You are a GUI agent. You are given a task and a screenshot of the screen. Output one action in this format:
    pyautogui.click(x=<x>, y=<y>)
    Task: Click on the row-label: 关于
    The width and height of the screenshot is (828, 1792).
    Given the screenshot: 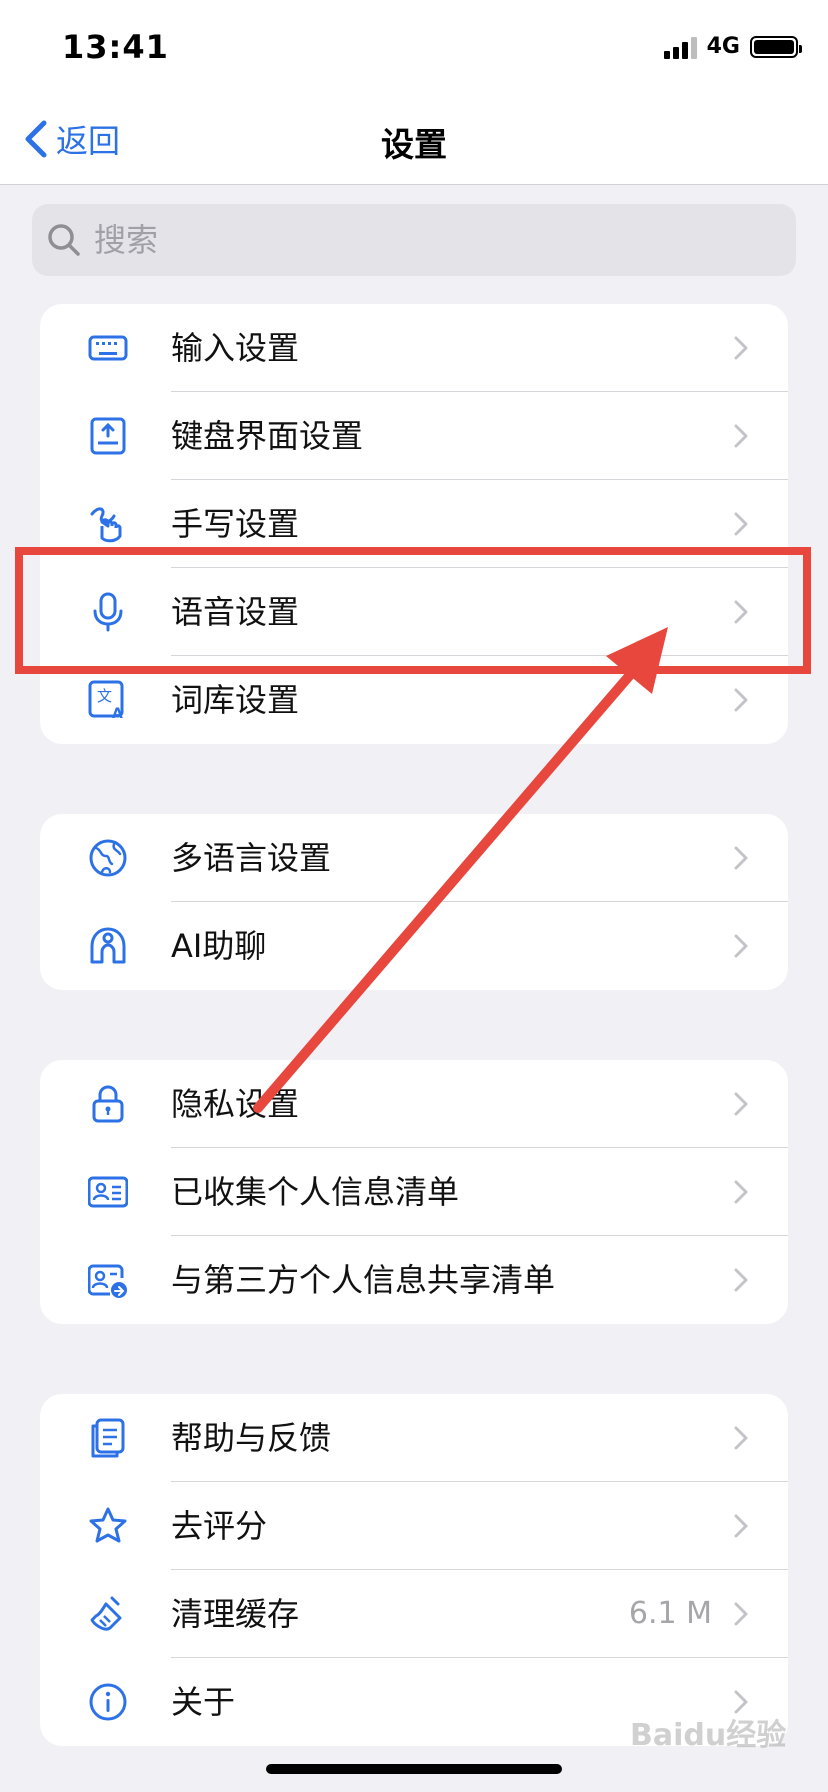 What is the action you would take?
    pyautogui.click(x=203, y=1702)
    